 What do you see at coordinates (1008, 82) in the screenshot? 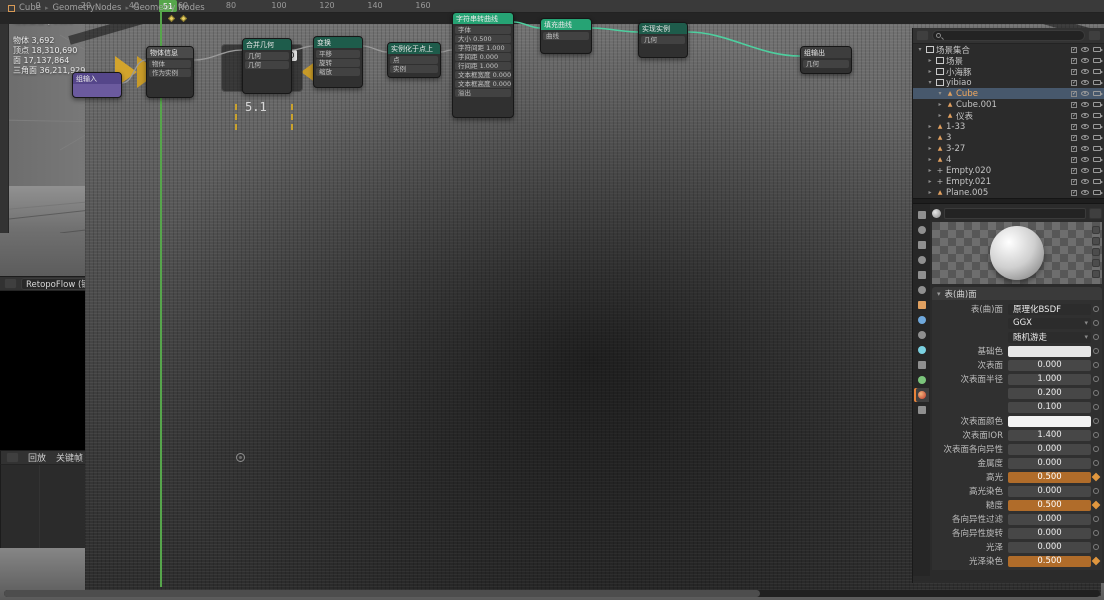
I see `outliner-item: ▾ yibiao` at bounding box center [1008, 82].